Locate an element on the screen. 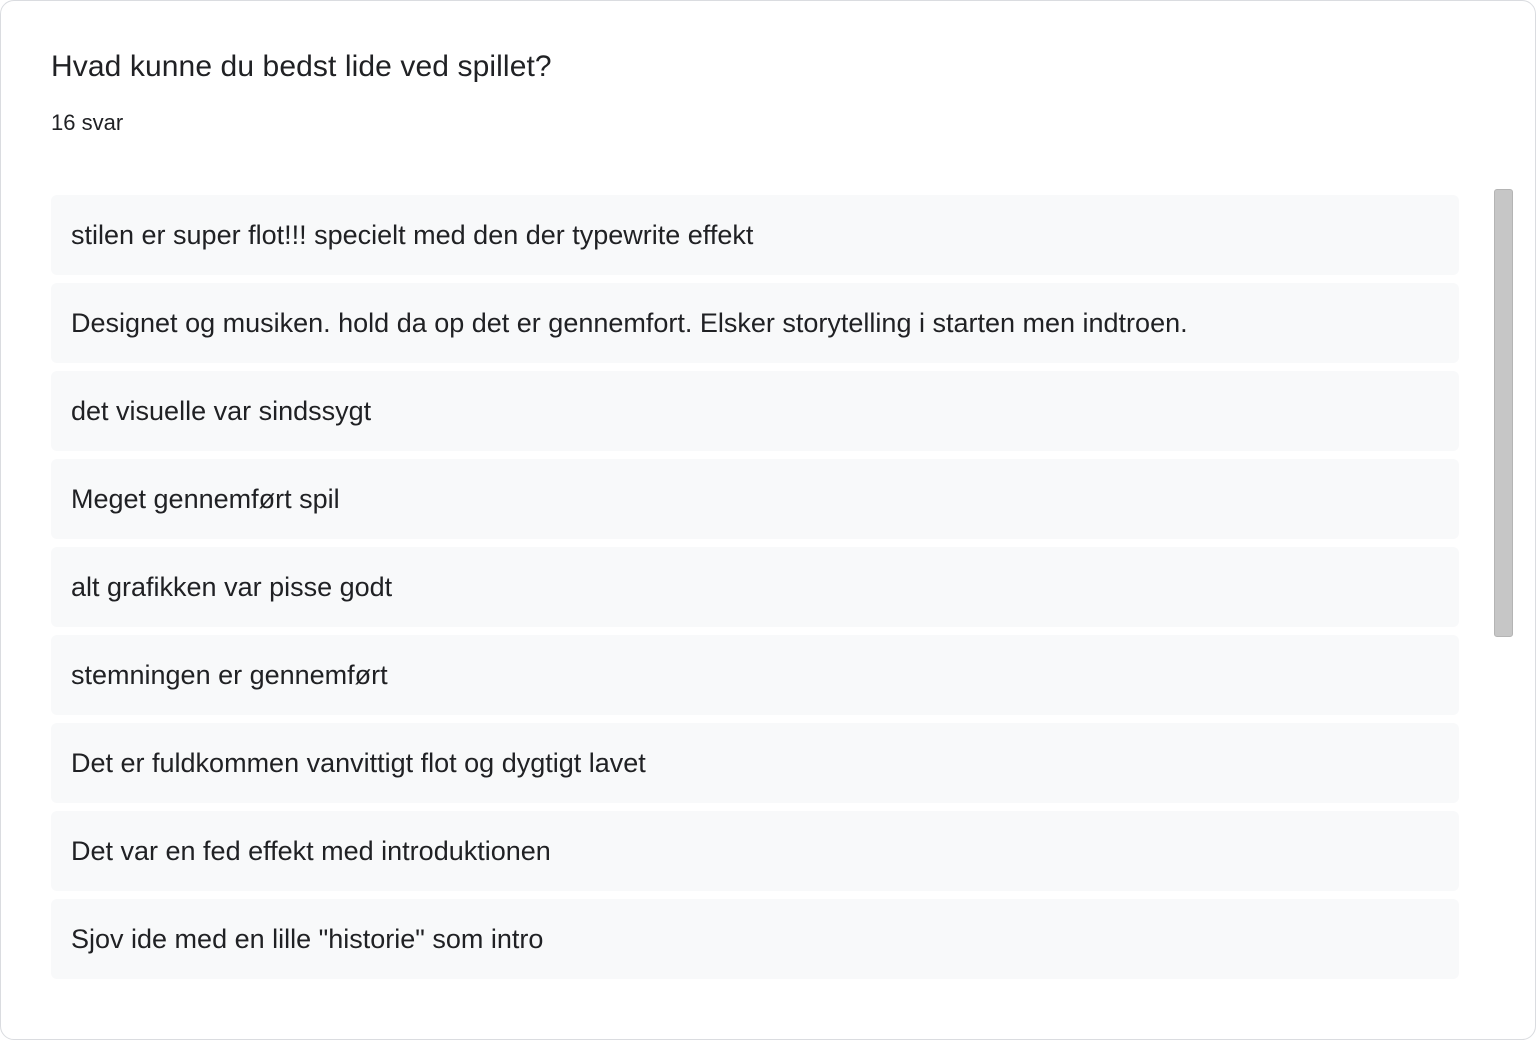 The image size is (1538, 1040). response-text: Det var en fed effekt med introduktionen is located at coordinates (311, 851).